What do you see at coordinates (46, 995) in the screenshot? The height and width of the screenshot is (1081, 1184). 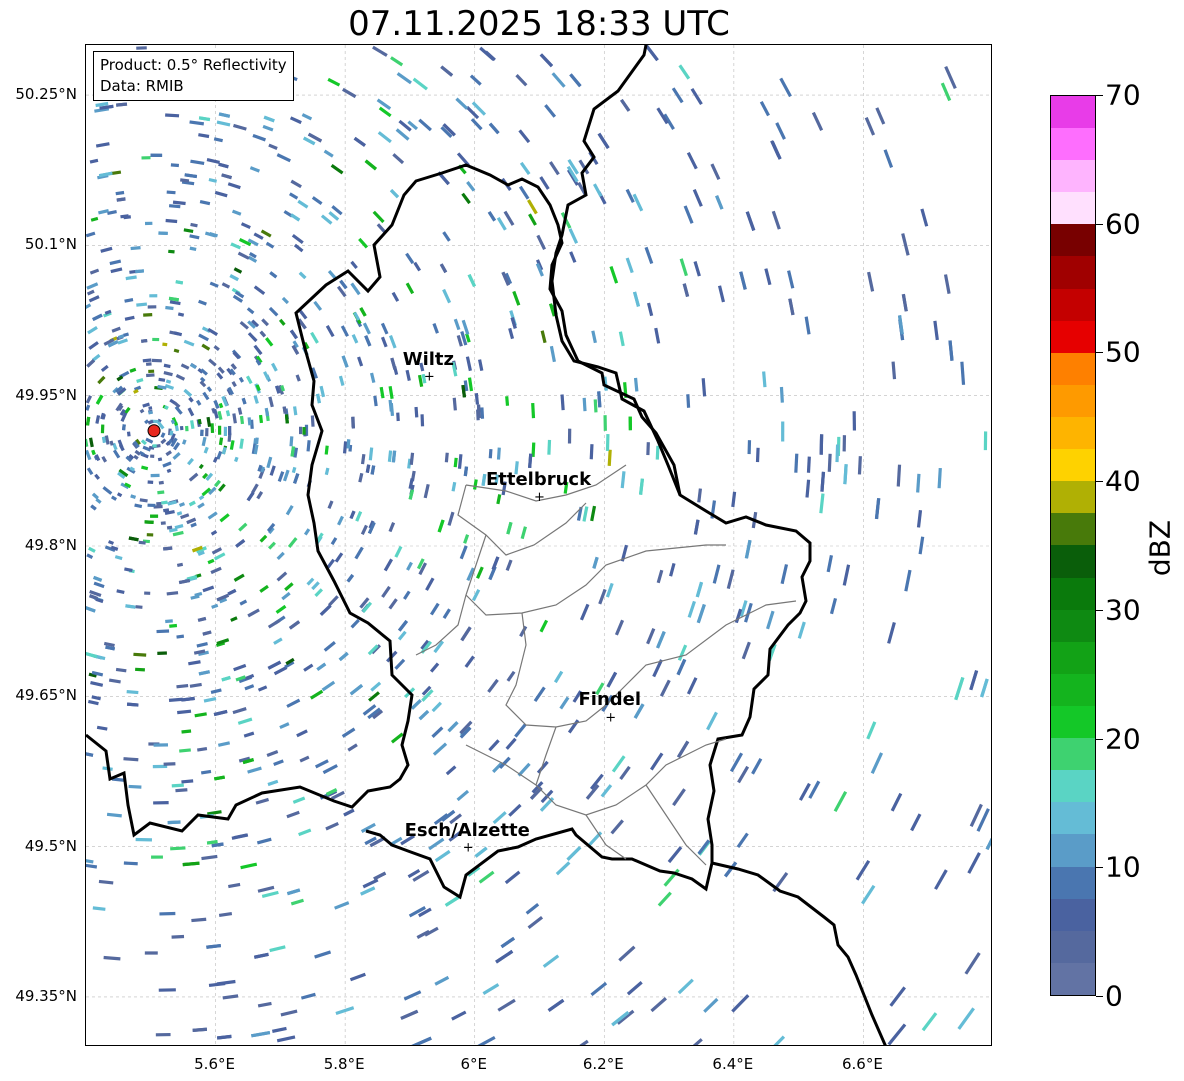 I see `lat-tick-label: 49.35°N` at bounding box center [46, 995].